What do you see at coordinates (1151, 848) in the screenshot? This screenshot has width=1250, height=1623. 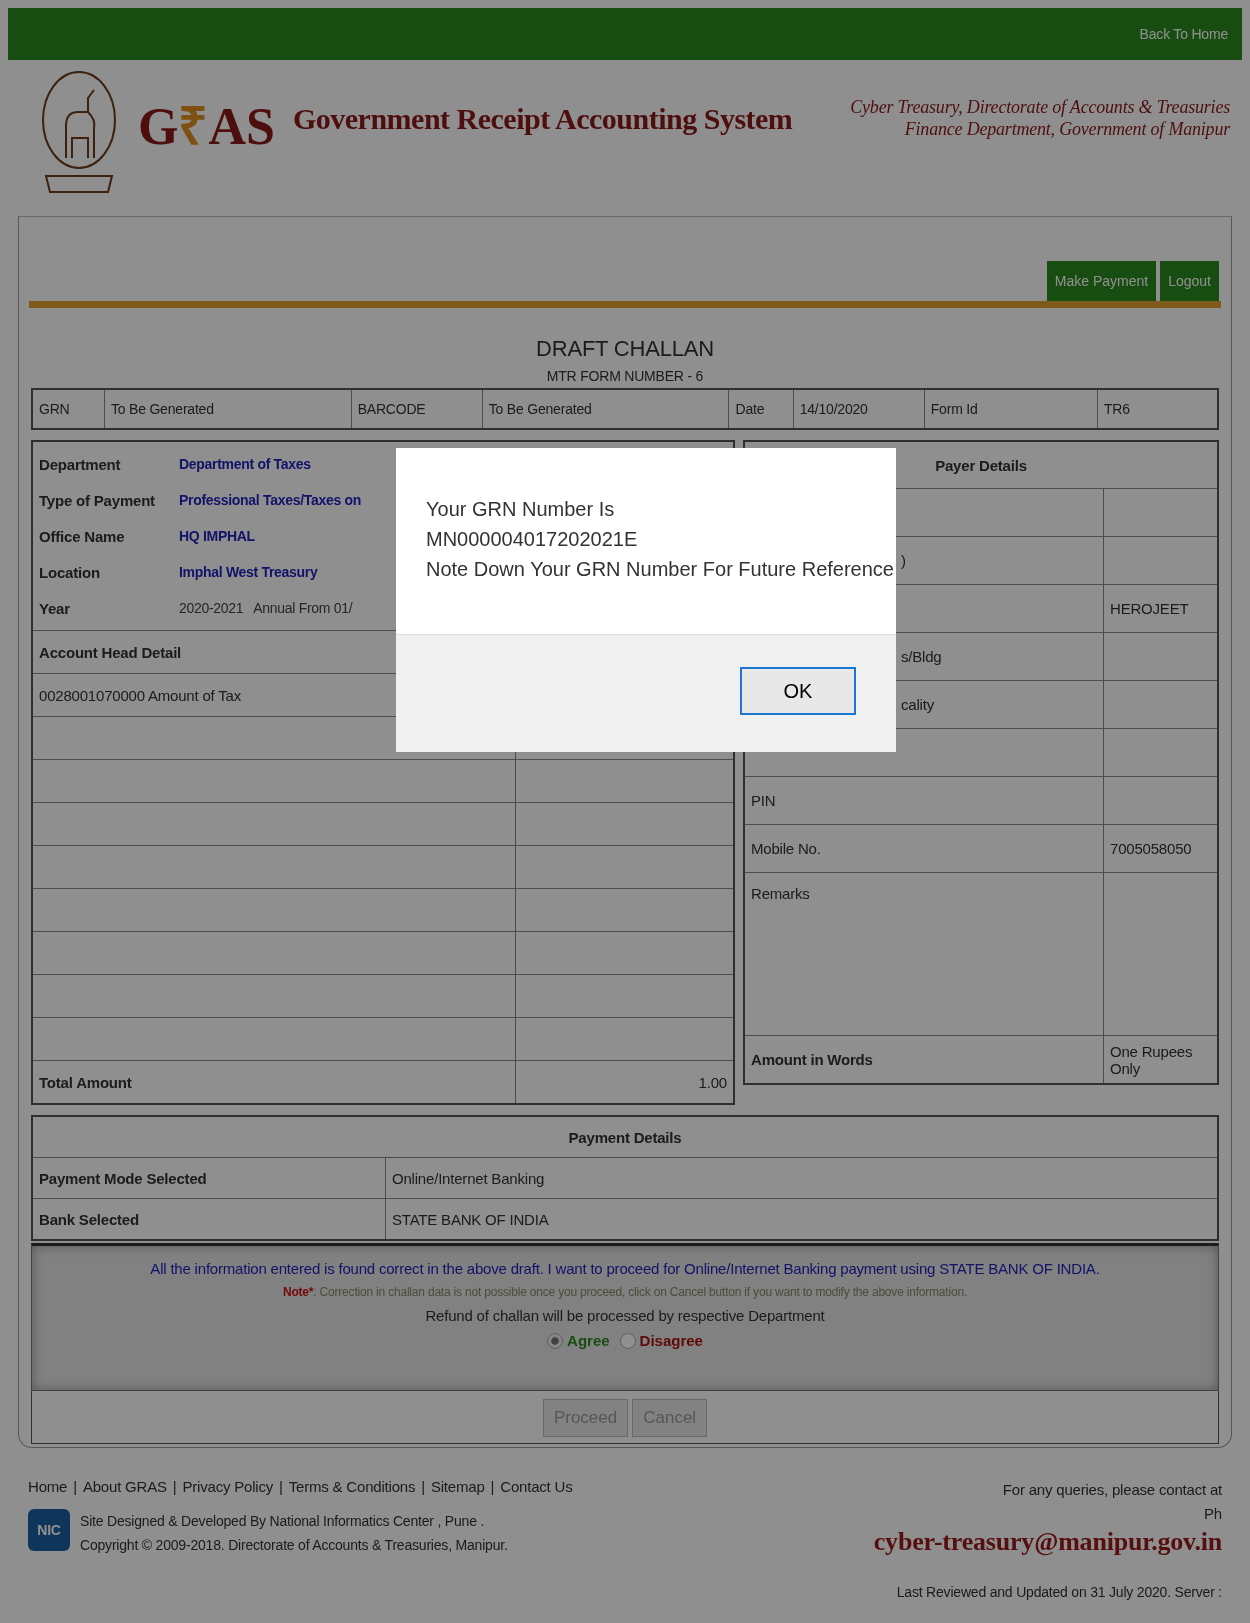 I see `field-value: 7005058050` at bounding box center [1151, 848].